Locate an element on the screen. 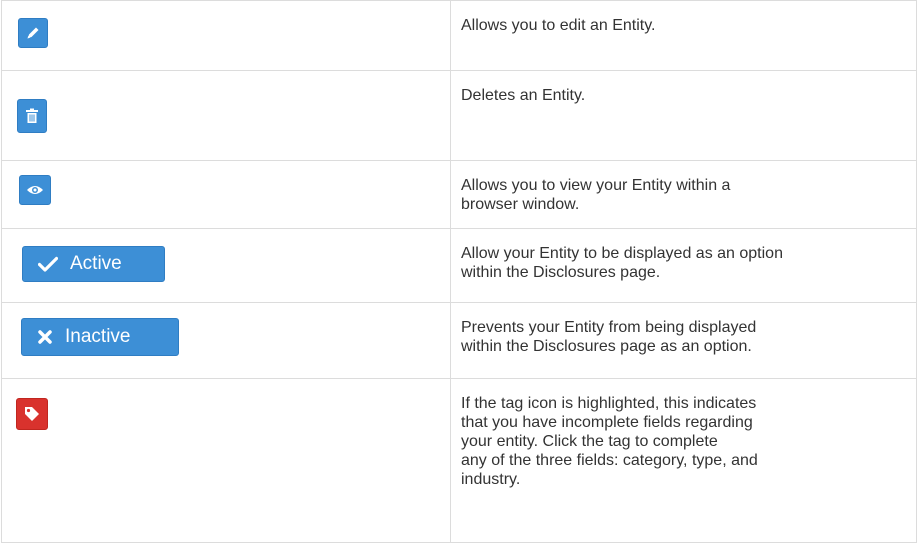 This screenshot has height=546, width=920. icon-cell: Active is located at coordinates (226, 265).